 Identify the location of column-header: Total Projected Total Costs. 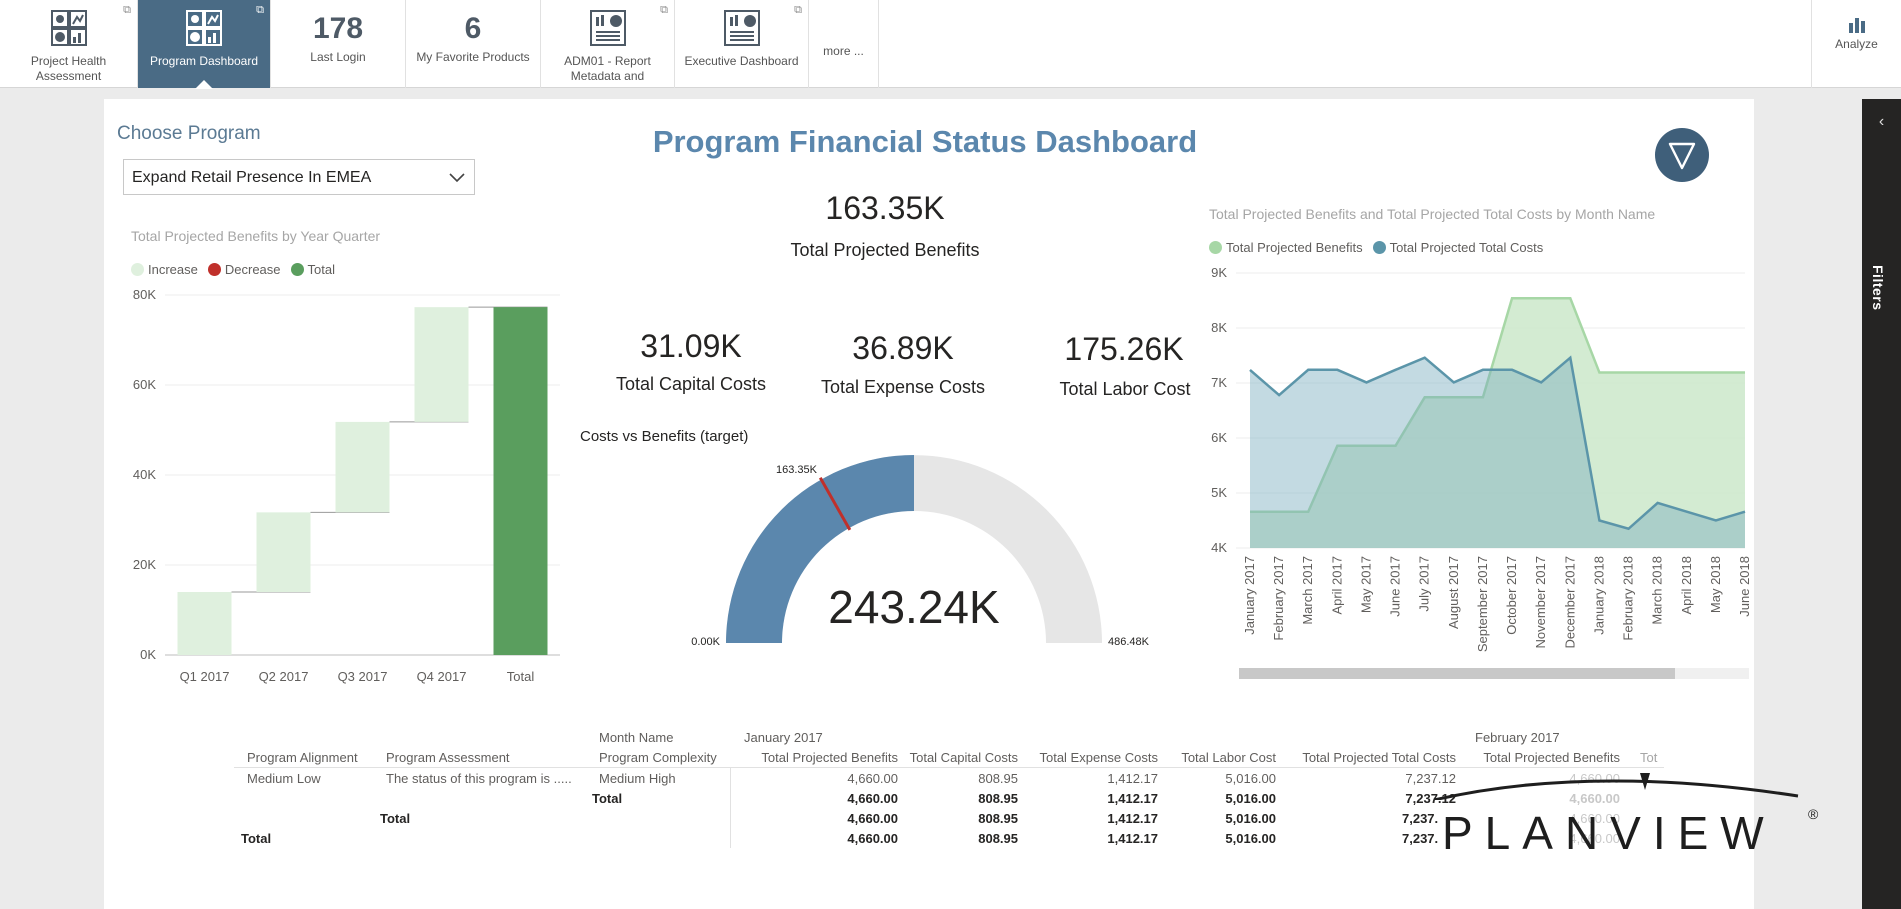
(1366, 757).